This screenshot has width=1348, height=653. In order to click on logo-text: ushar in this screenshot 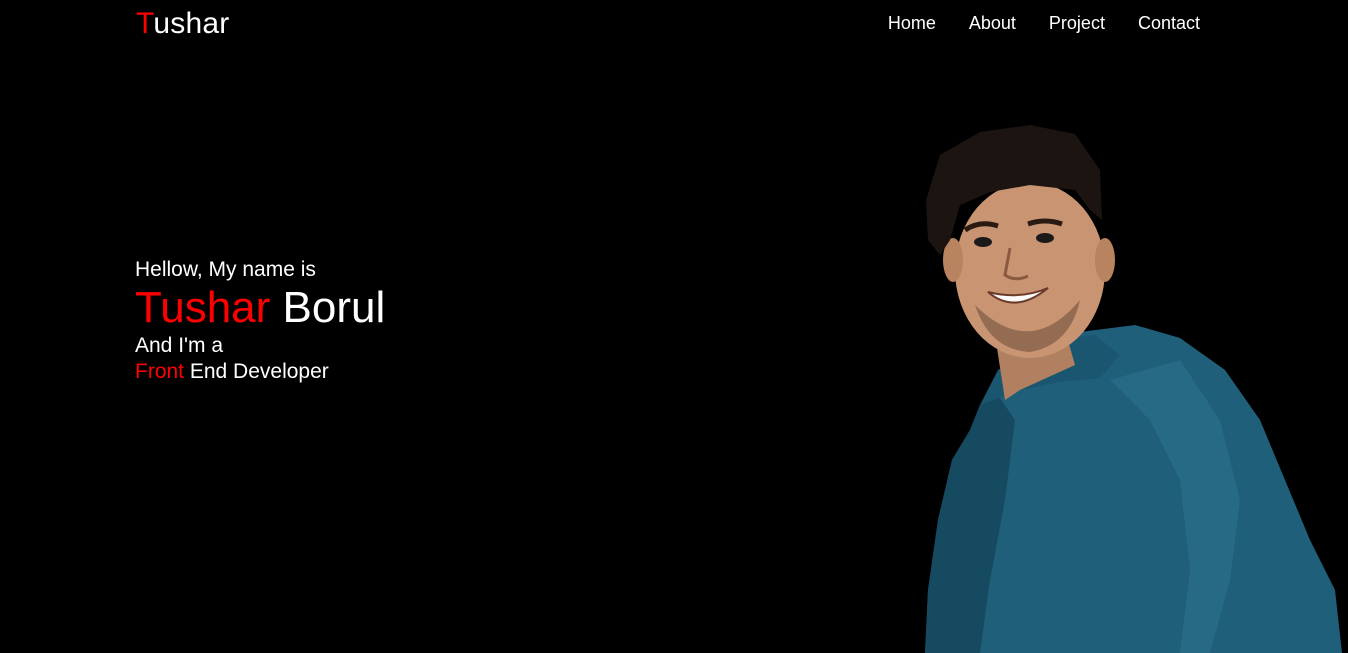, I will do `click(191, 23)`.